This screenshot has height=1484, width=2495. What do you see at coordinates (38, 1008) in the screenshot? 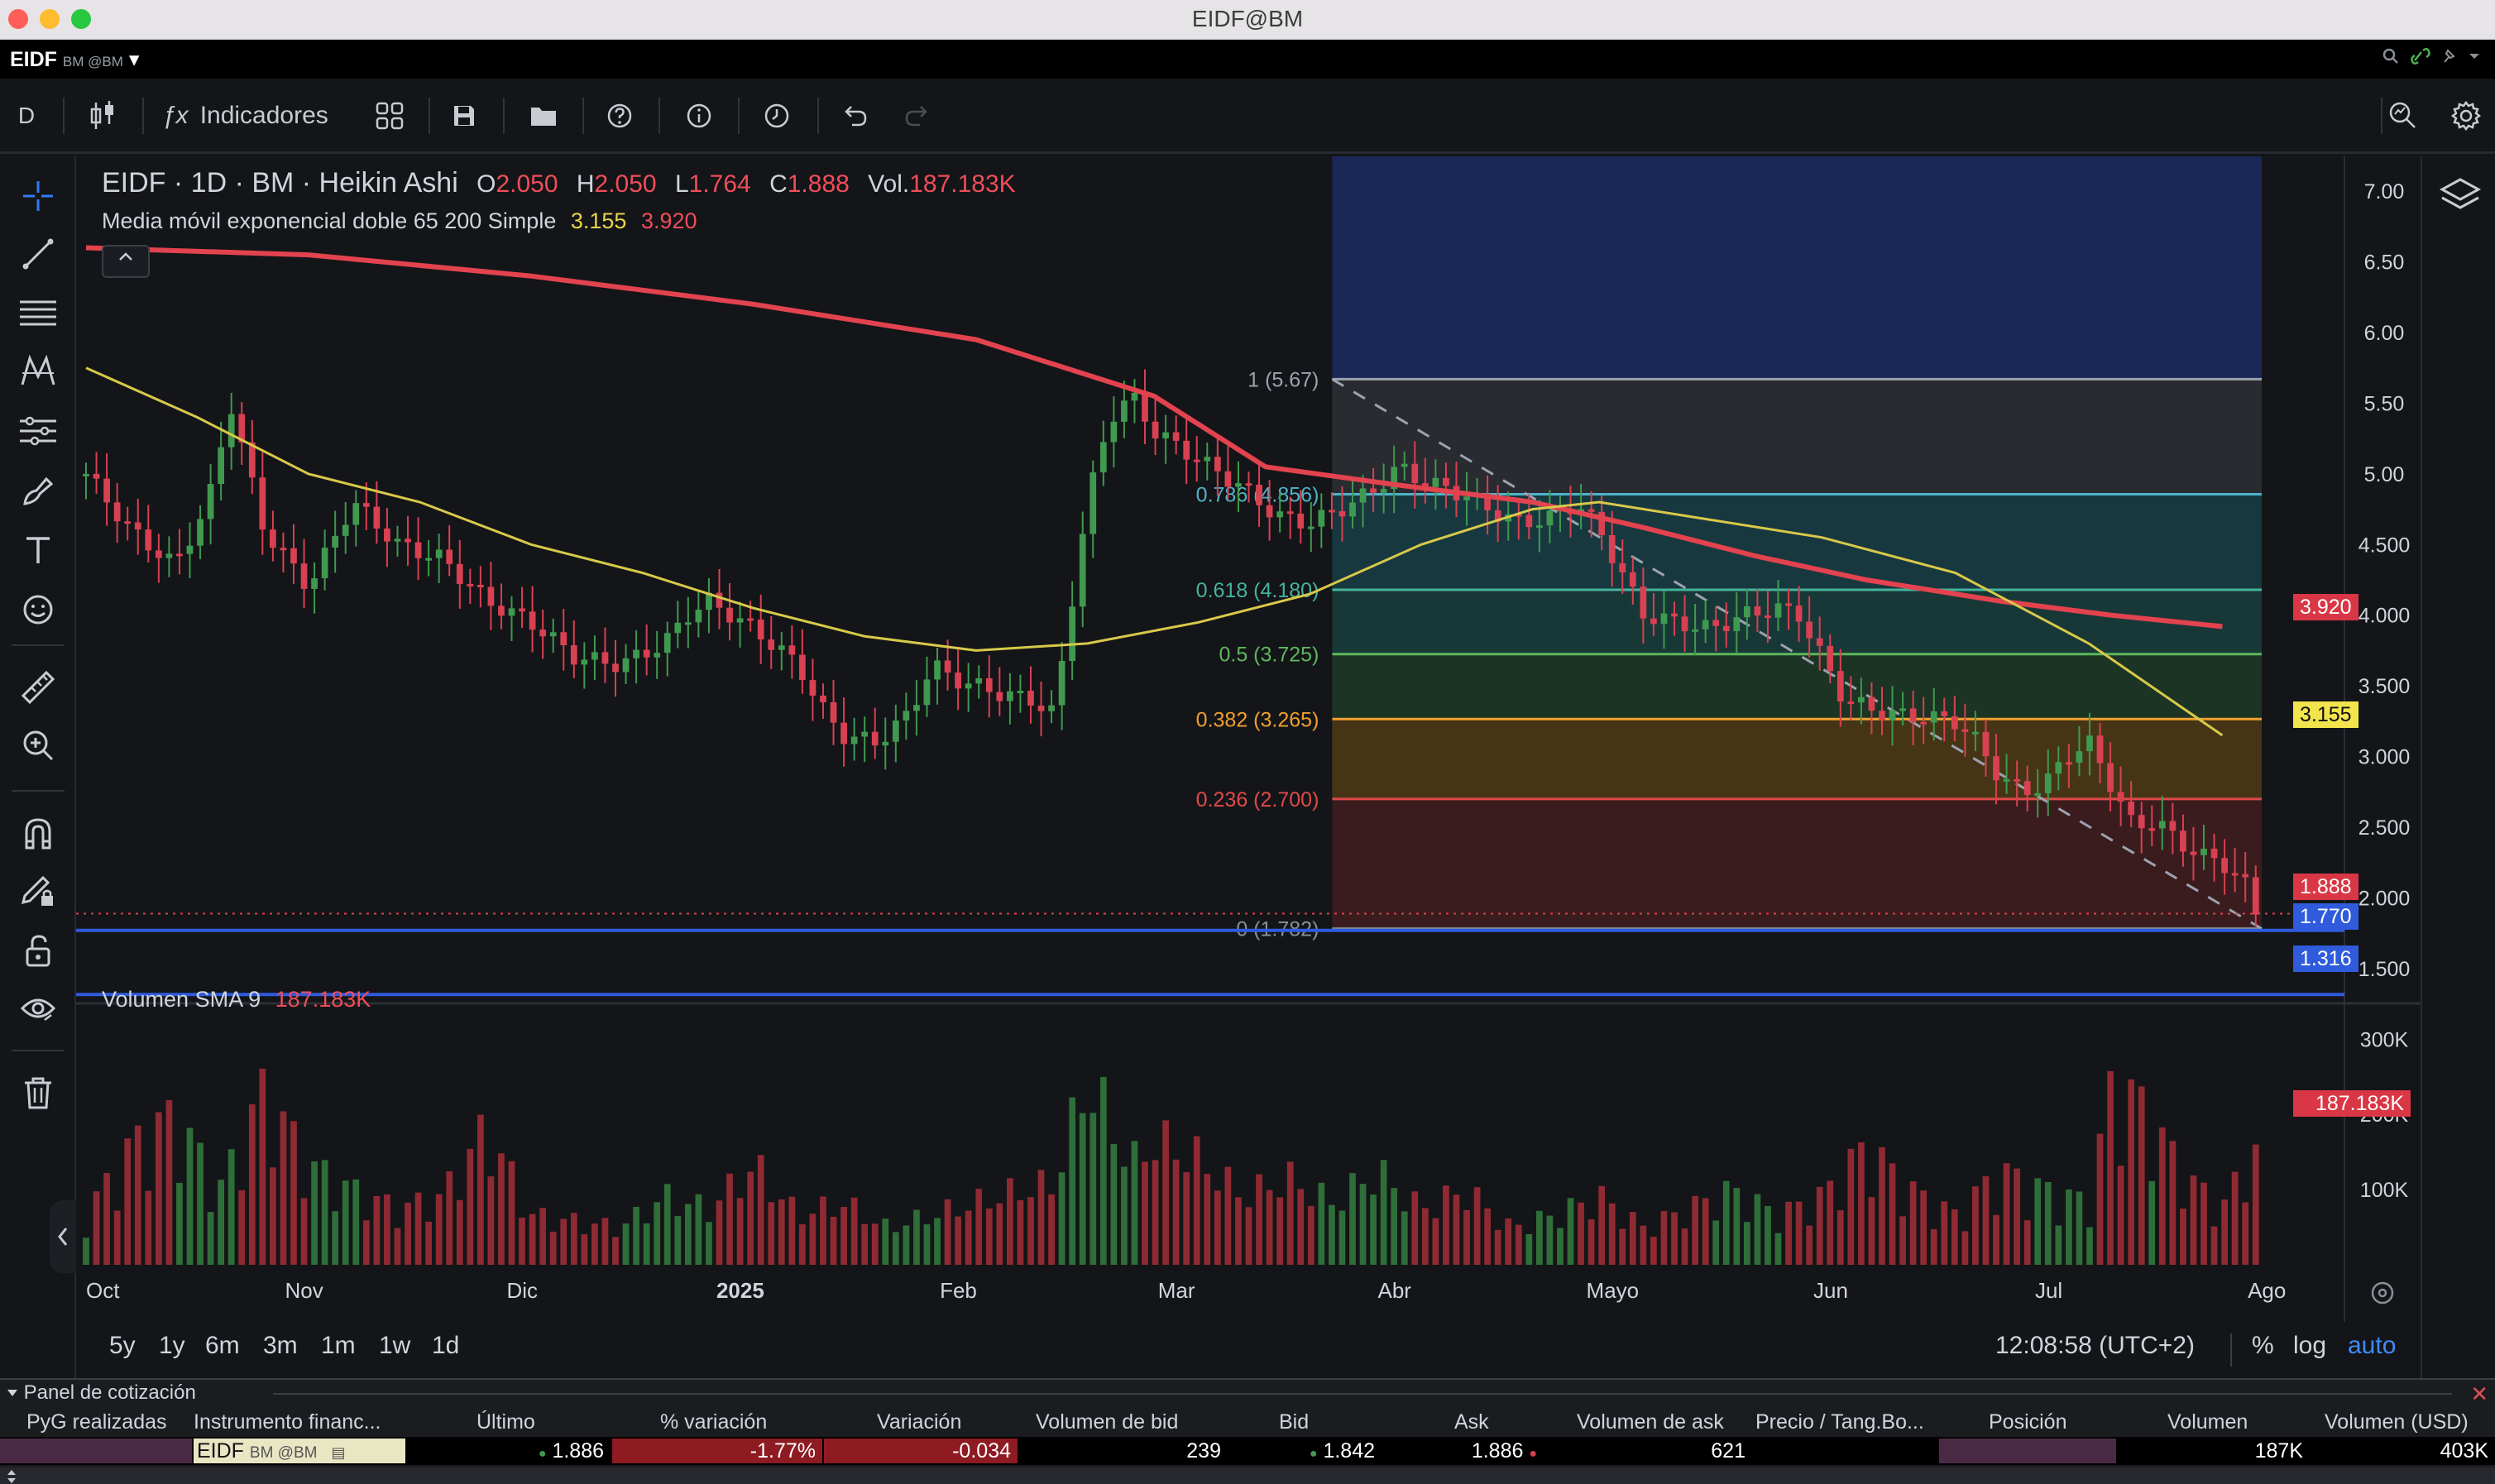
I see `hide-drawings-tool` at bounding box center [38, 1008].